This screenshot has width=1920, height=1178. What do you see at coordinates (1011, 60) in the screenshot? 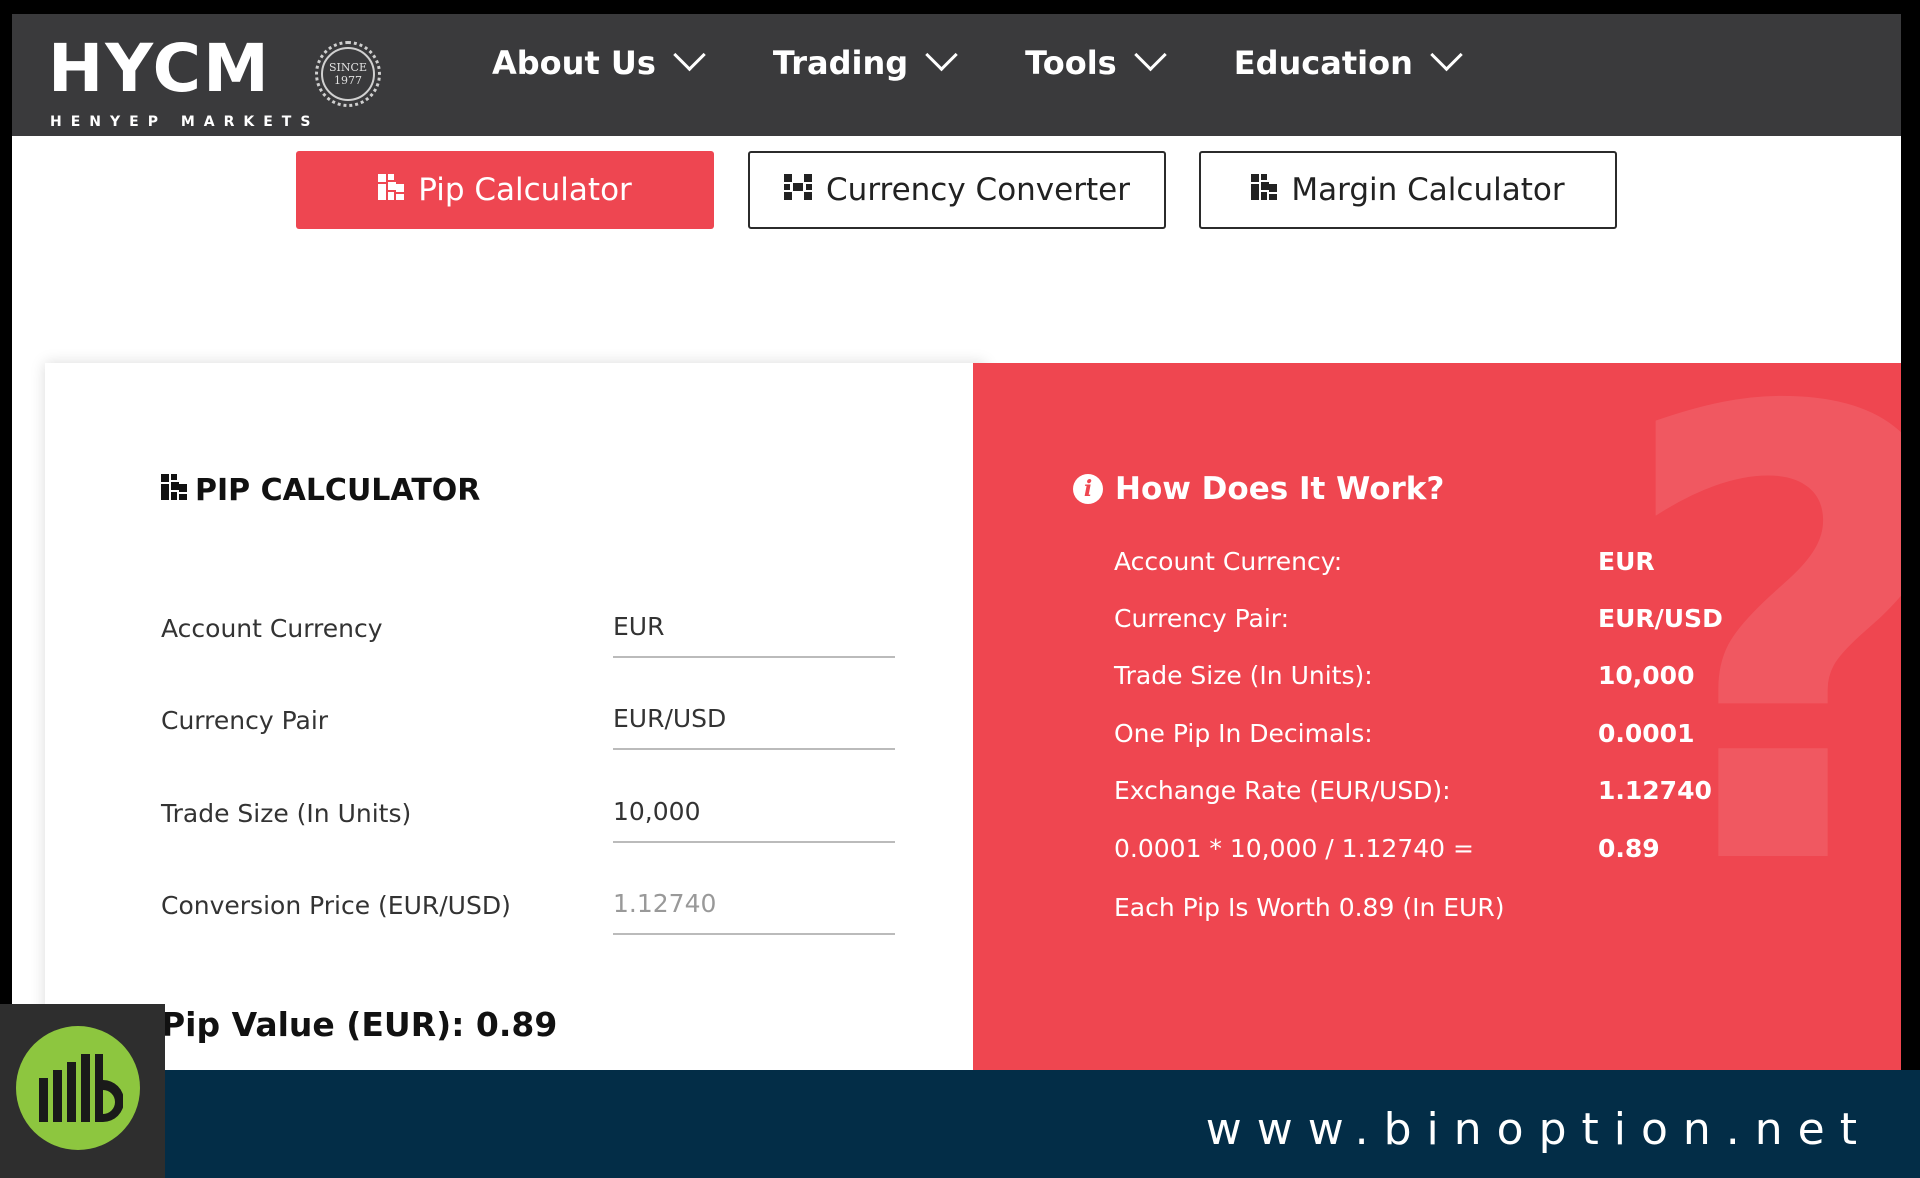
I see `nav-links: About Us Trading Tools Education` at bounding box center [1011, 60].